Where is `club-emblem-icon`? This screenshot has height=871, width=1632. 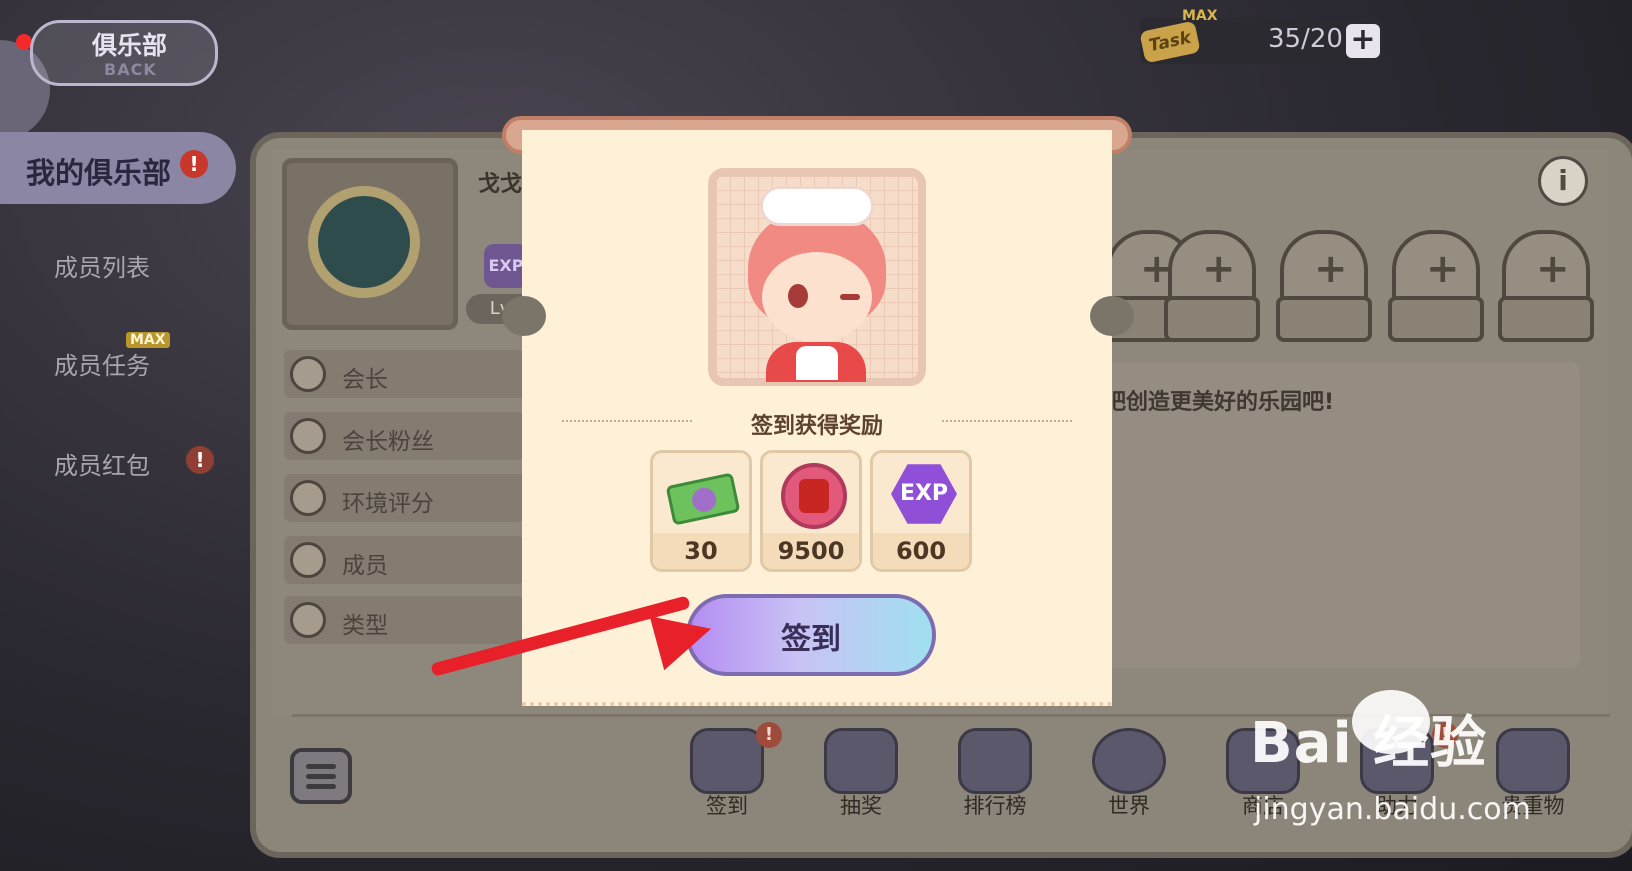
club-emblem-icon is located at coordinates (364, 242).